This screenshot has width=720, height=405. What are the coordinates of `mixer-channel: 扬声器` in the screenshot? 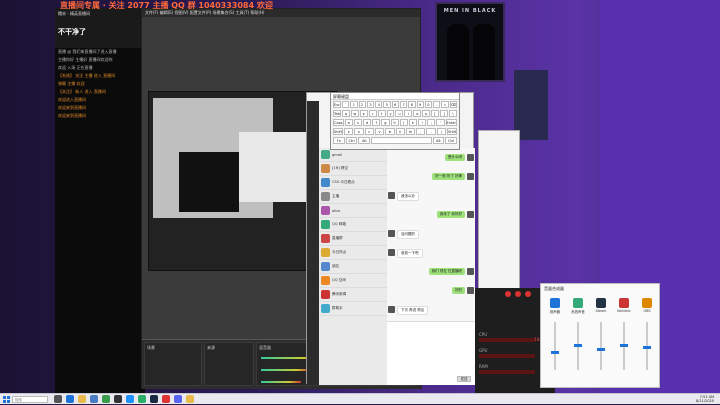 It's located at (555, 341).